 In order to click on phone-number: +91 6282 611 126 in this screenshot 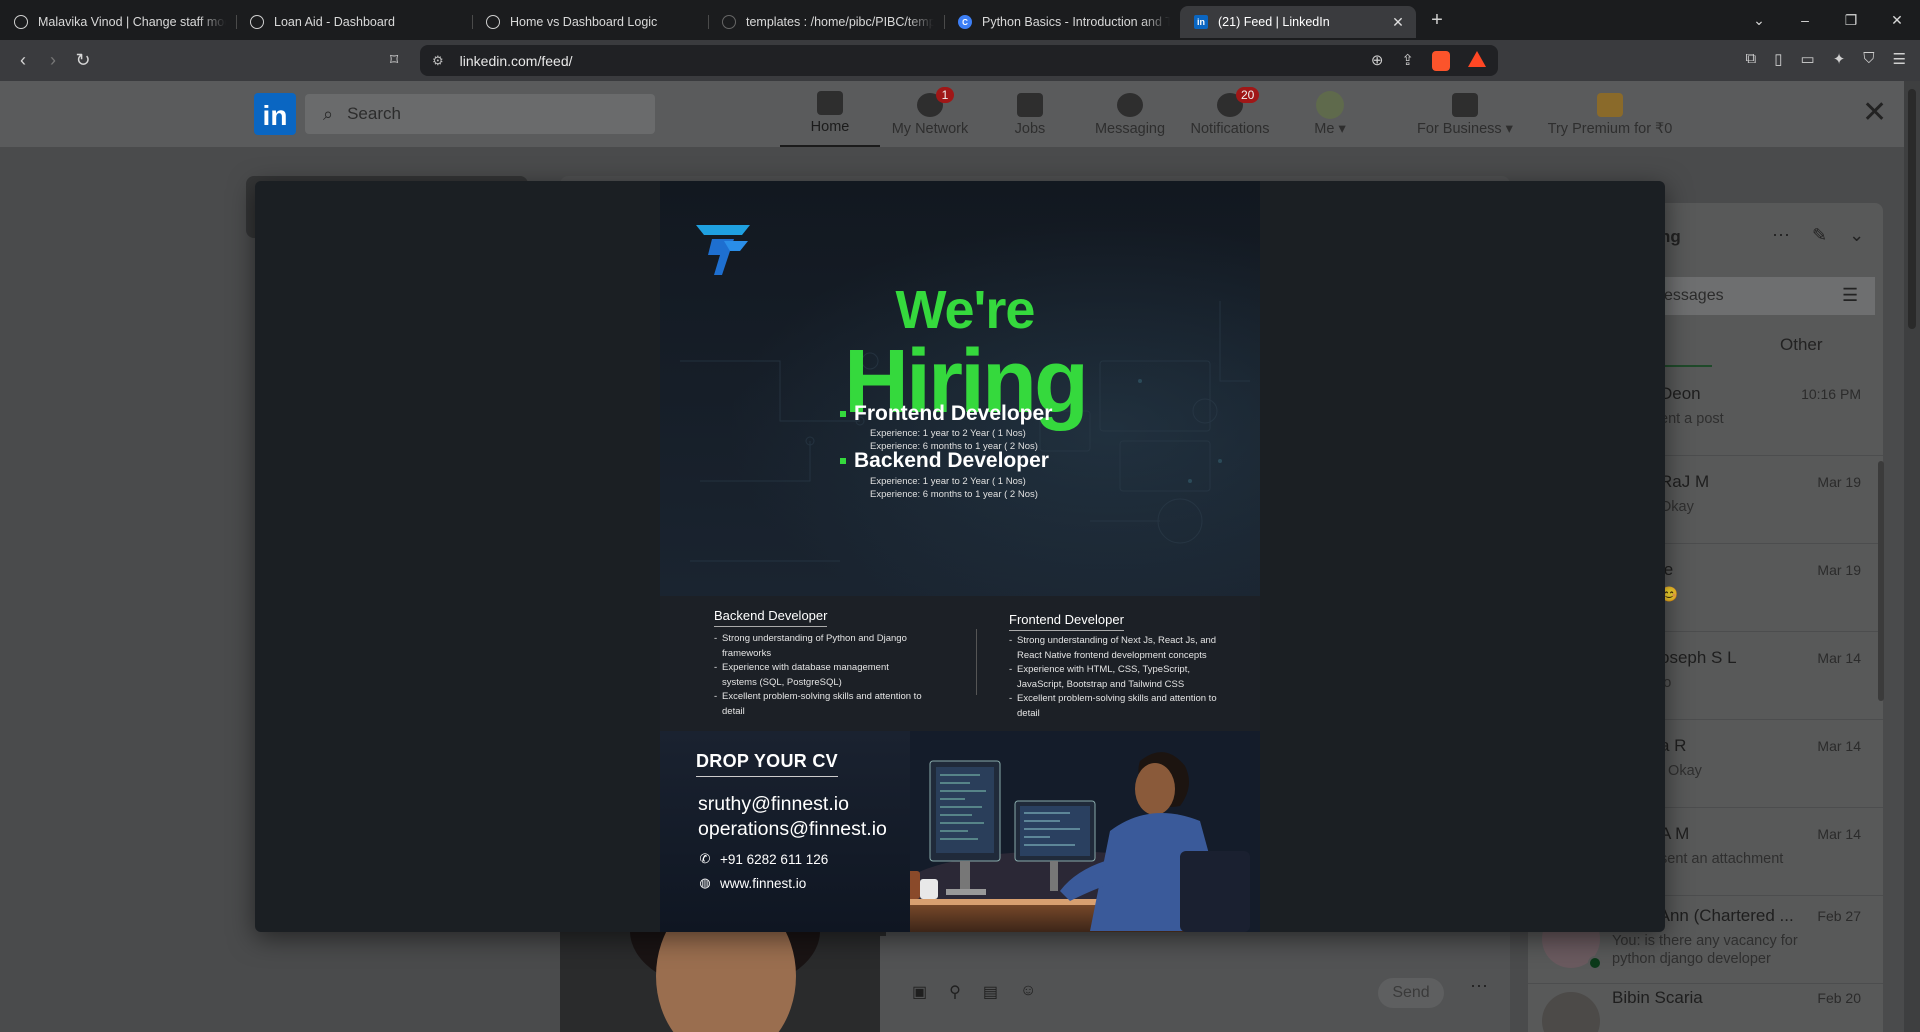, I will do `click(774, 859)`.